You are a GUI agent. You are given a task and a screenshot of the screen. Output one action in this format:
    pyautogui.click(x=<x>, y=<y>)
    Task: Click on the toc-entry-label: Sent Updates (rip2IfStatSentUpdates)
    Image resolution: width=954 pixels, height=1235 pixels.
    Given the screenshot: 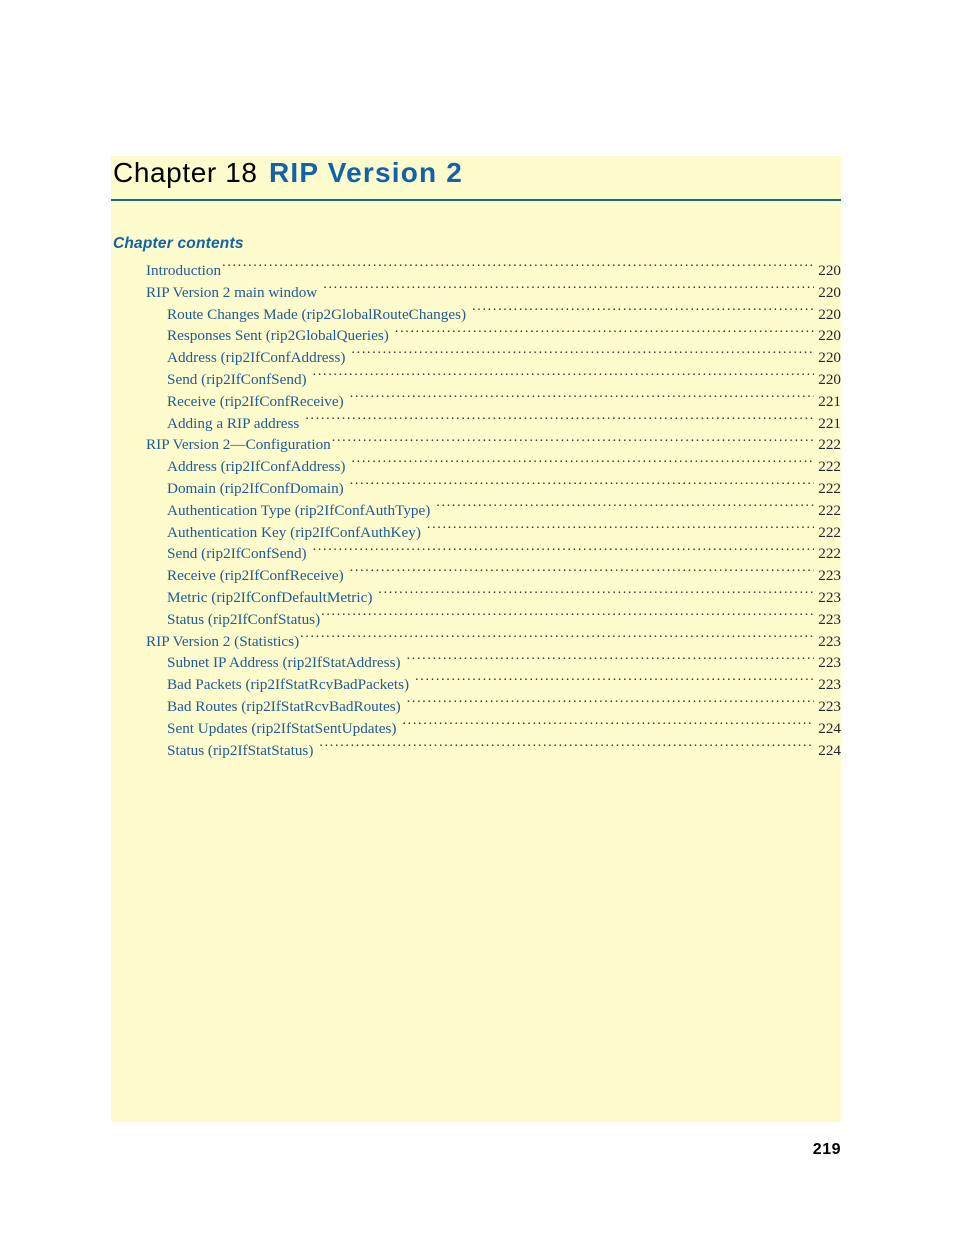 What is the action you would take?
    pyautogui.click(x=282, y=728)
    